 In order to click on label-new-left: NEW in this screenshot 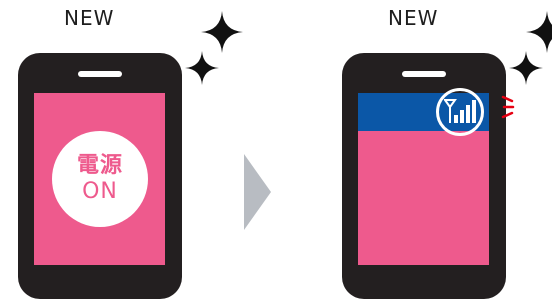, I will do `click(89, 18)`.